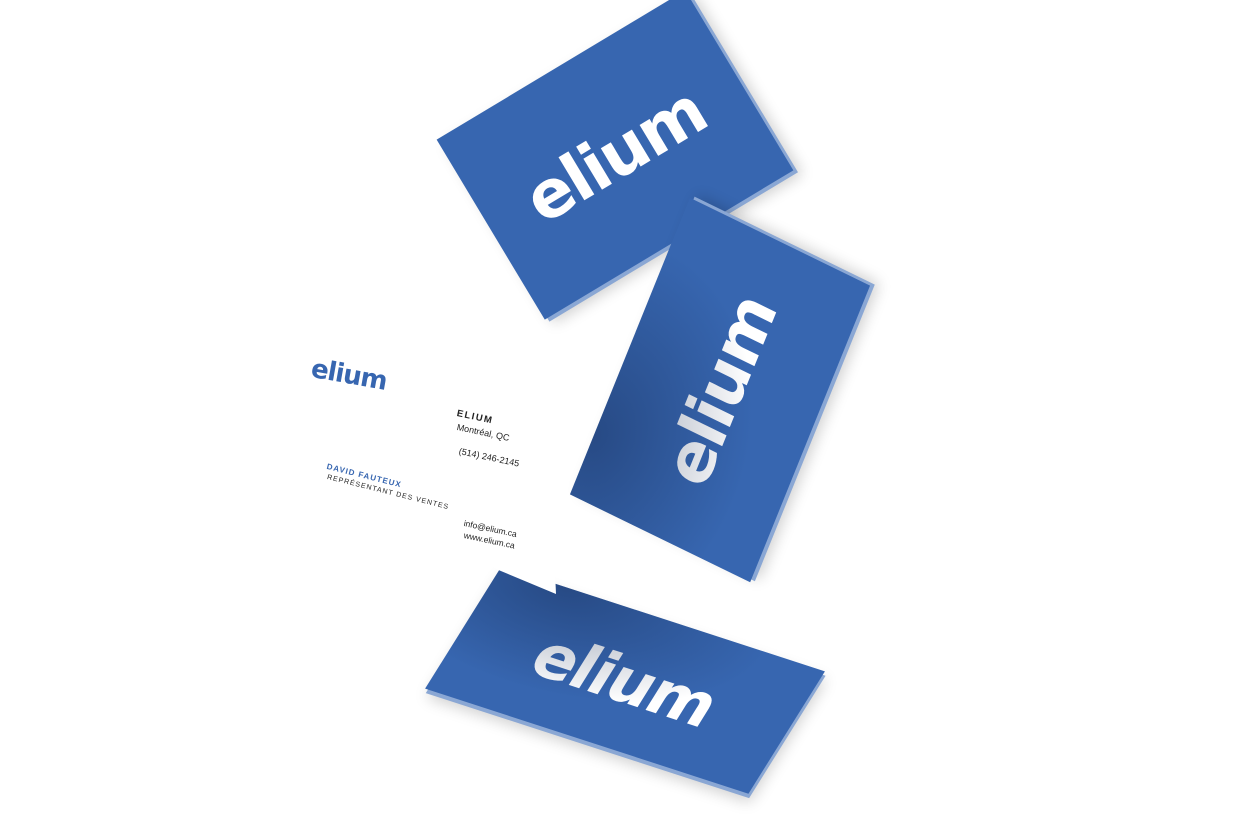  I want to click on card-logo-bottom: elium, so click(625, 680).